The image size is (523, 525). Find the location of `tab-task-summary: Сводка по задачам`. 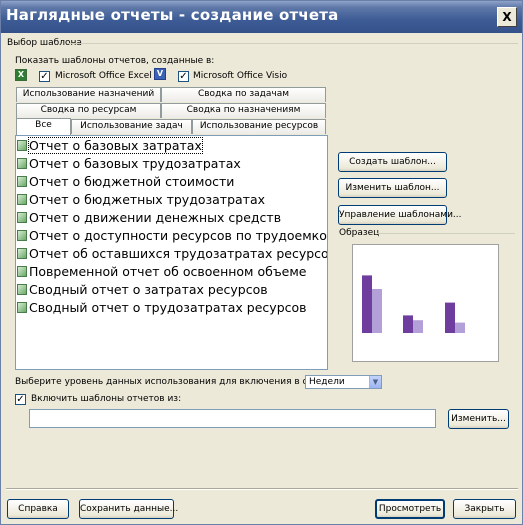

tab-task-summary: Сводка по задачам is located at coordinates (243, 94).